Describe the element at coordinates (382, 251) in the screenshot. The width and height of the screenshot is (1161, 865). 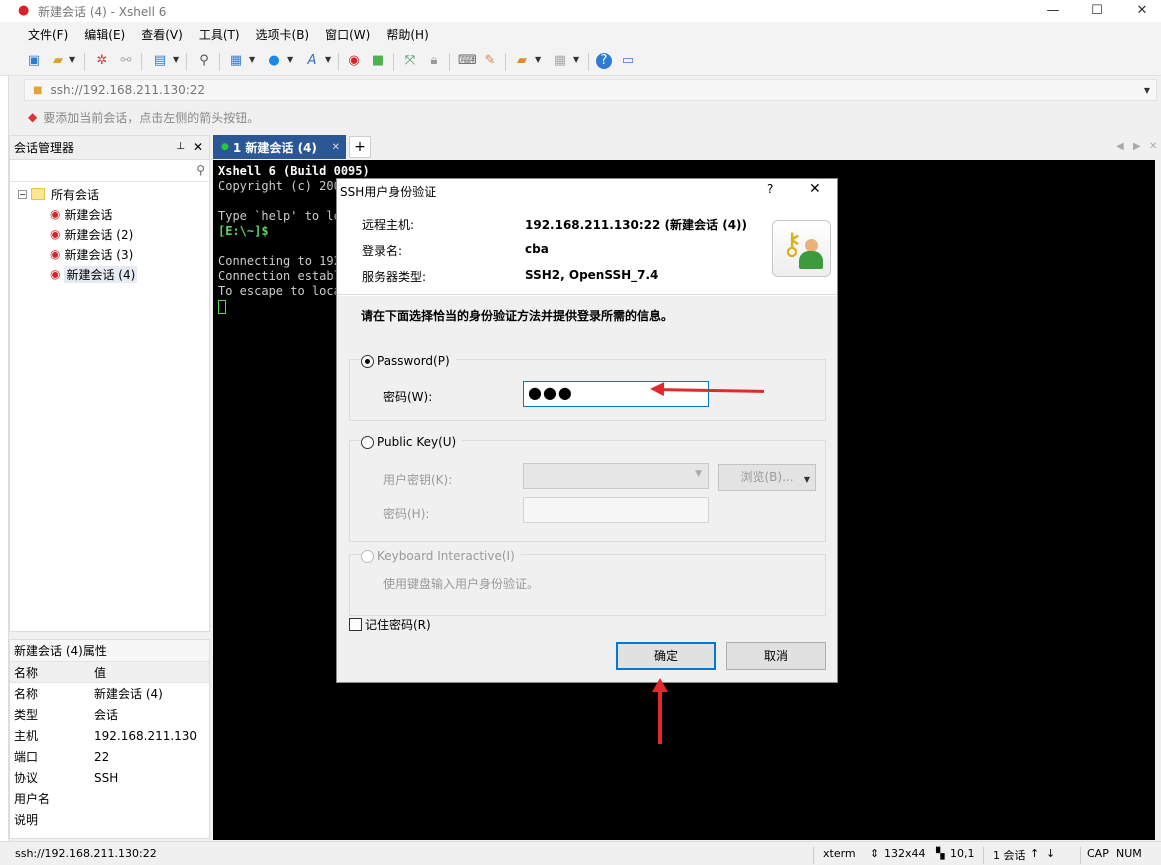
I see `login-label: 登录名:` at that location.